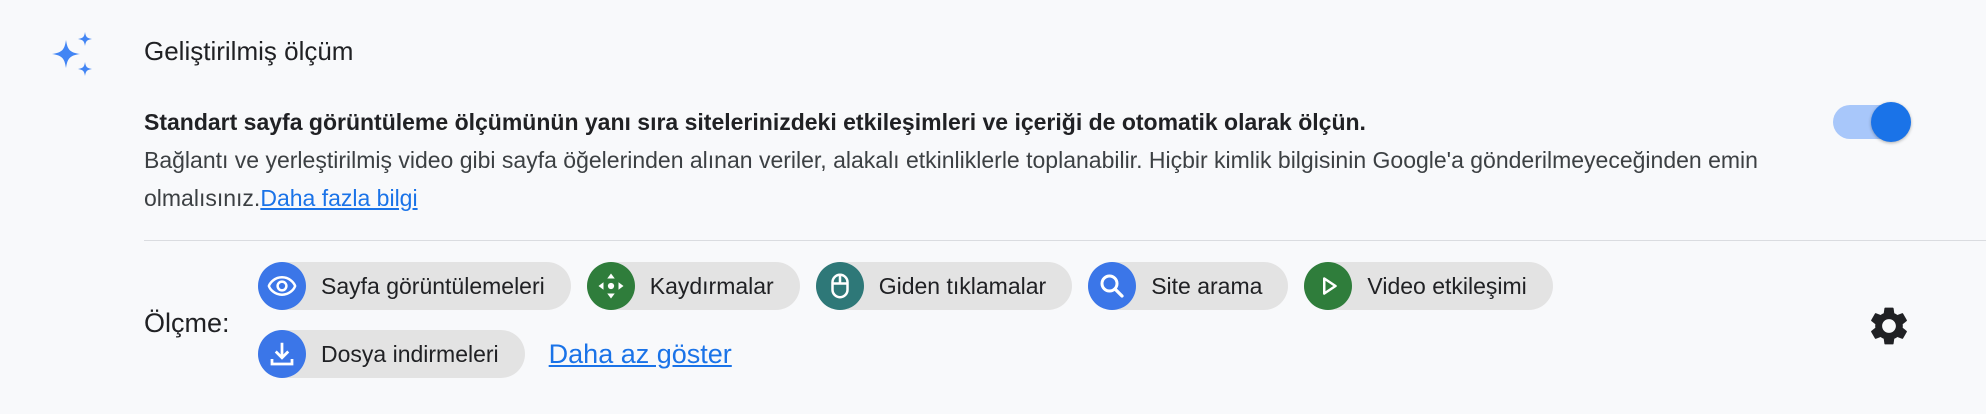  Describe the element at coordinates (839, 286) in the screenshot. I see `mouse-icon` at that location.